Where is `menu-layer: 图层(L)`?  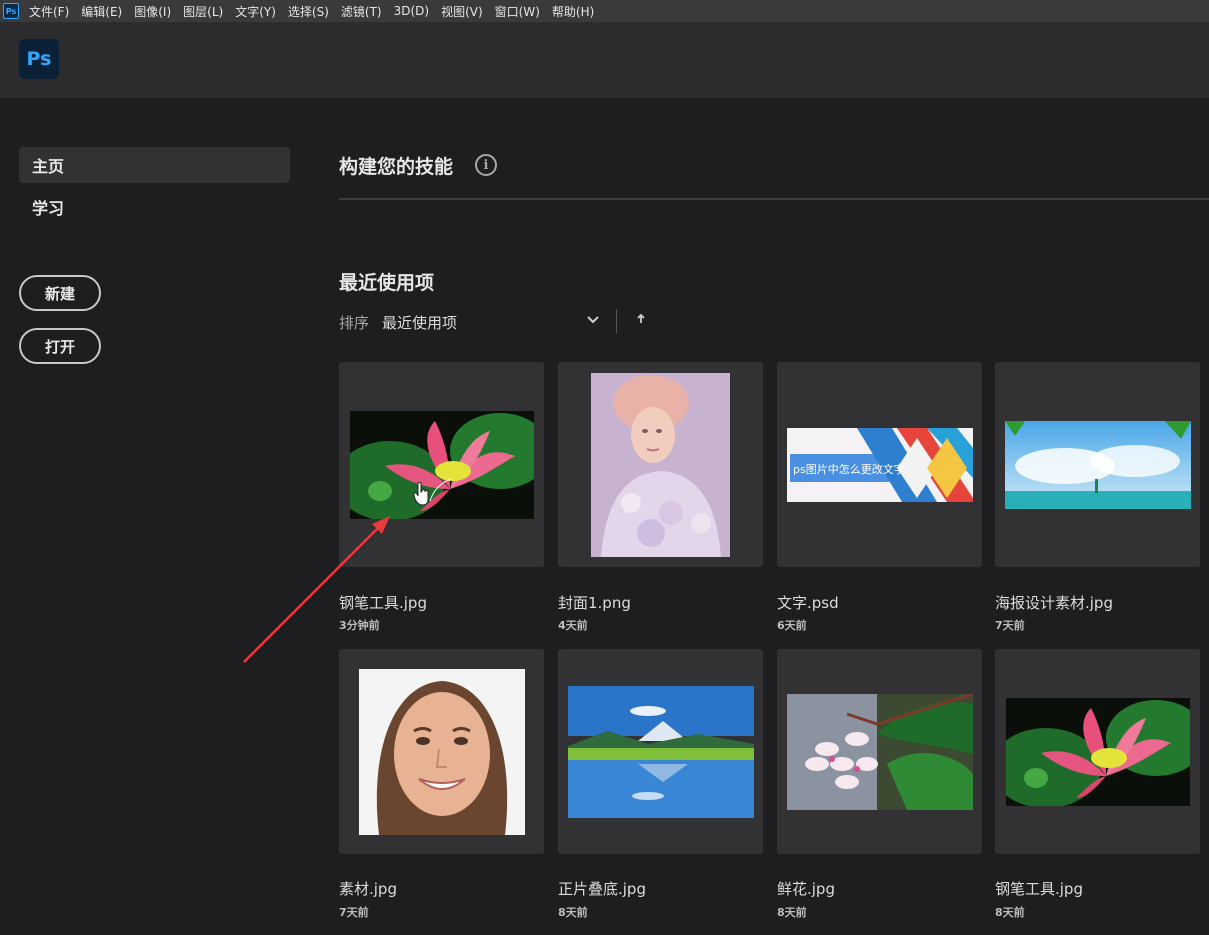 menu-layer: 图层(L) is located at coordinates (203, 11).